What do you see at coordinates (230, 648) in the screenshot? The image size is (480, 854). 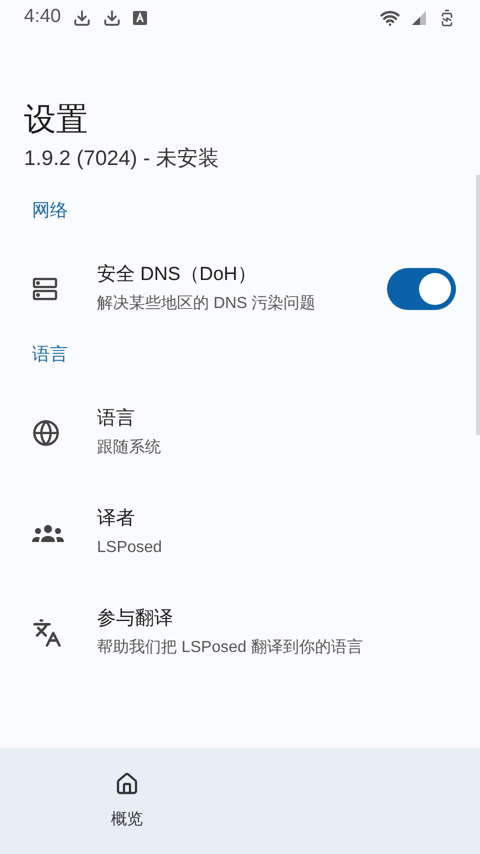 I see `item-summary: 帮助我们把 LSPosed 翻译到你的语言` at bounding box center [230, 648].